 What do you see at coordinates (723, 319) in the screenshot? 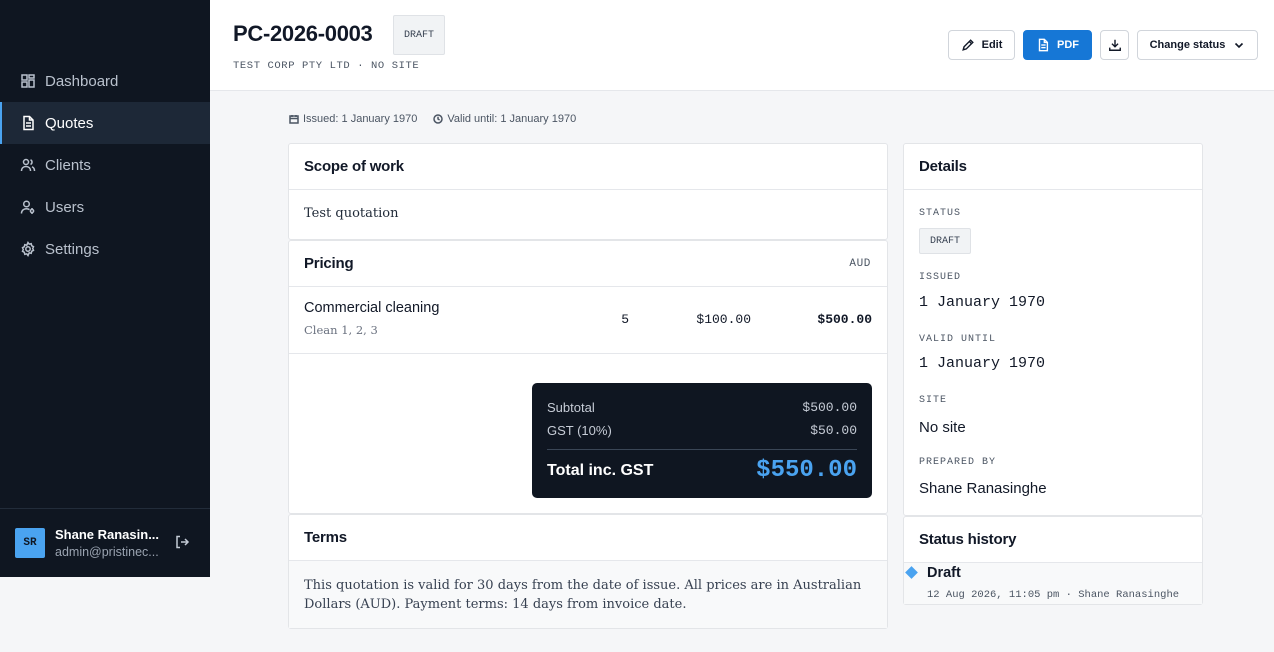
I see `line-item-unit-price: $100.00` at bounding box center [723, 319].